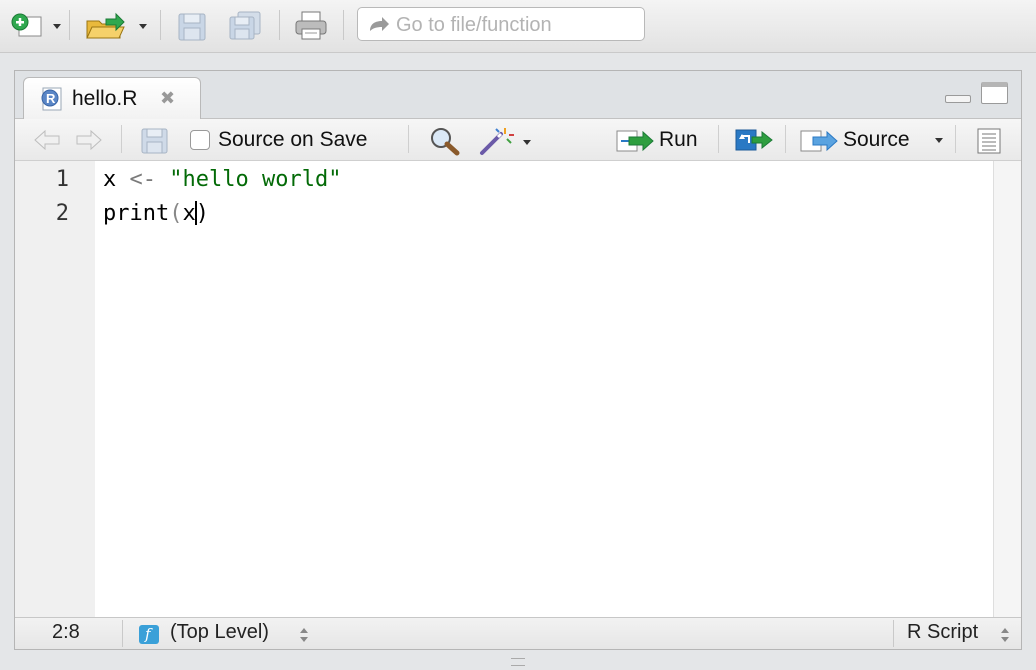  What do you see at coordinates (994, 93) in the screenshot?
I see `maximize-icon` at bounding box center [994, 93].